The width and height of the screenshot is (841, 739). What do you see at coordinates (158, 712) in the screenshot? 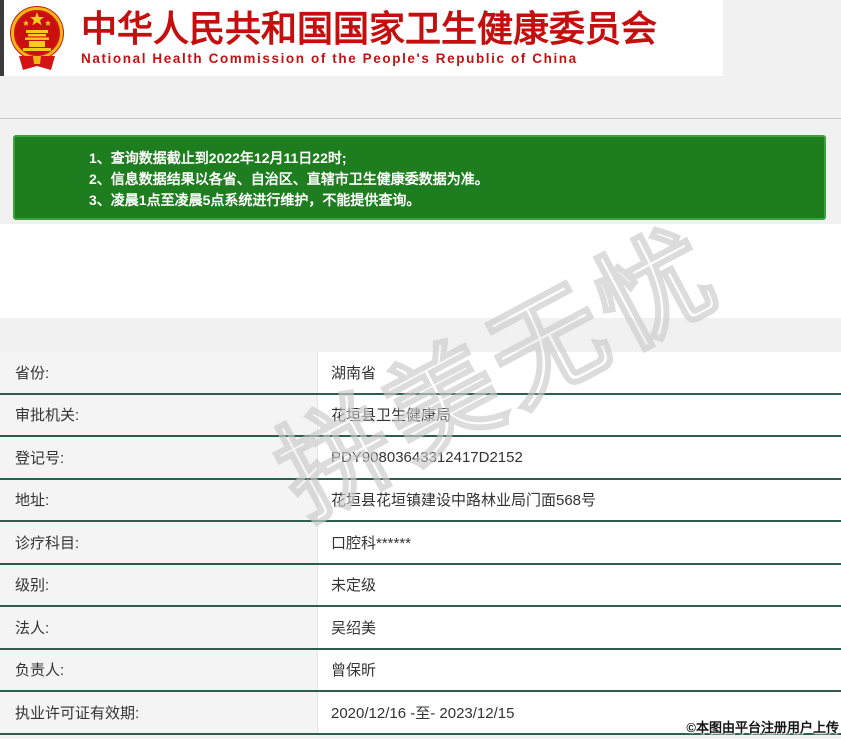
I see `field-label: 执业许可证有效期:` at bounding box center [158, 712].